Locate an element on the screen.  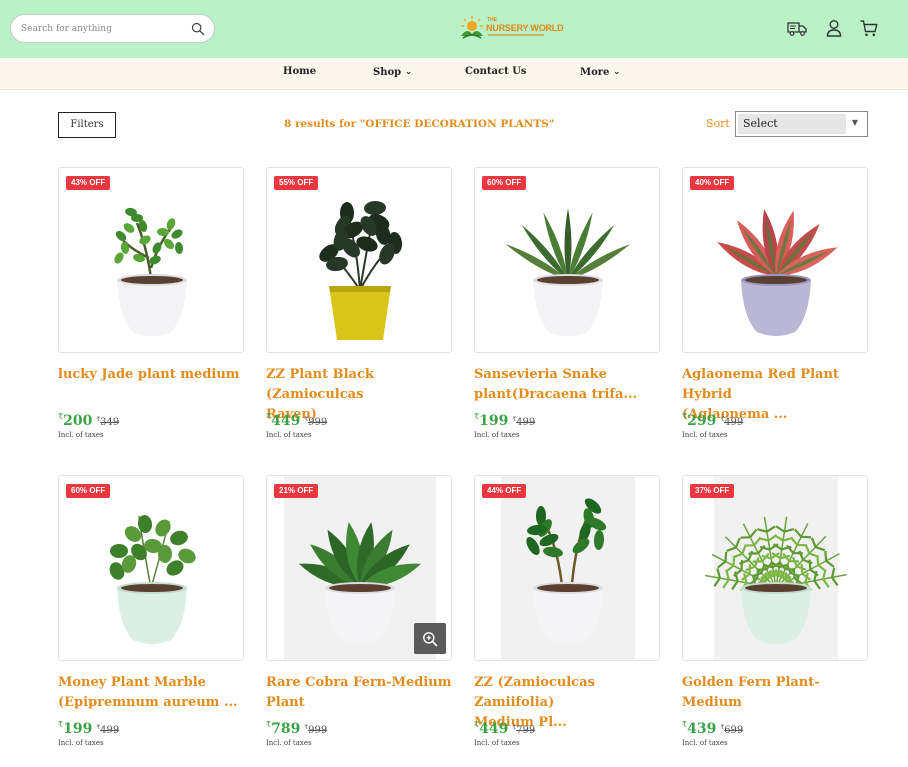
zoom-in-icon is located at coordinates (430, 639).